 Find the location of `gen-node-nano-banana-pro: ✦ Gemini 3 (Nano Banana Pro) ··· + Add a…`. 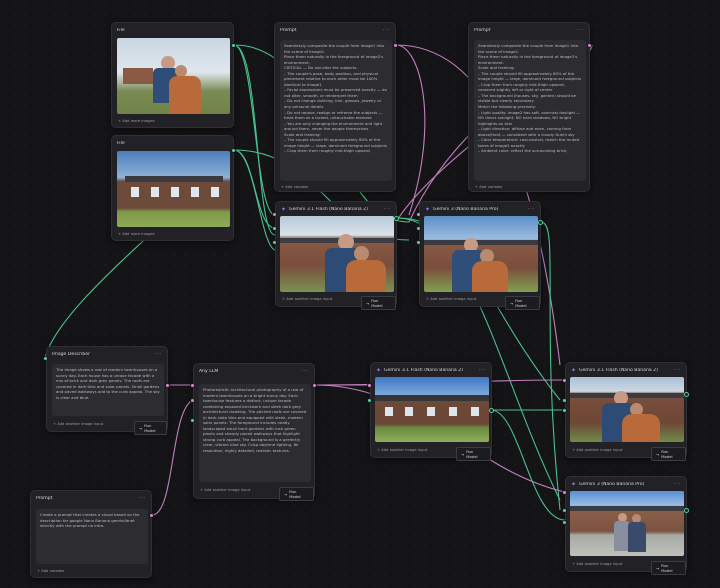

gen-node-nano-banana-pro: ✦ Gemini 3 (Nano Banana Pro) ··· + Add a… is located at coordinates (480, 255).